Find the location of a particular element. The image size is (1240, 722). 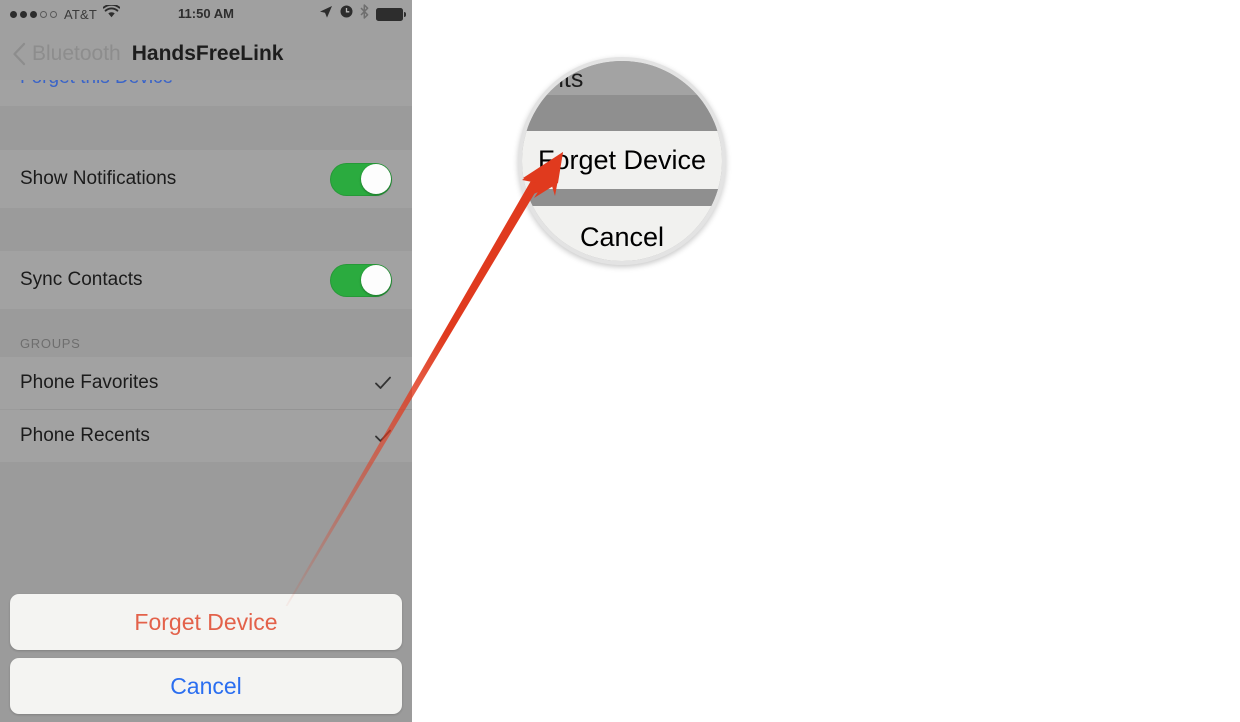

forget-device-button: Forget Device is located at coordinates (206, 622).